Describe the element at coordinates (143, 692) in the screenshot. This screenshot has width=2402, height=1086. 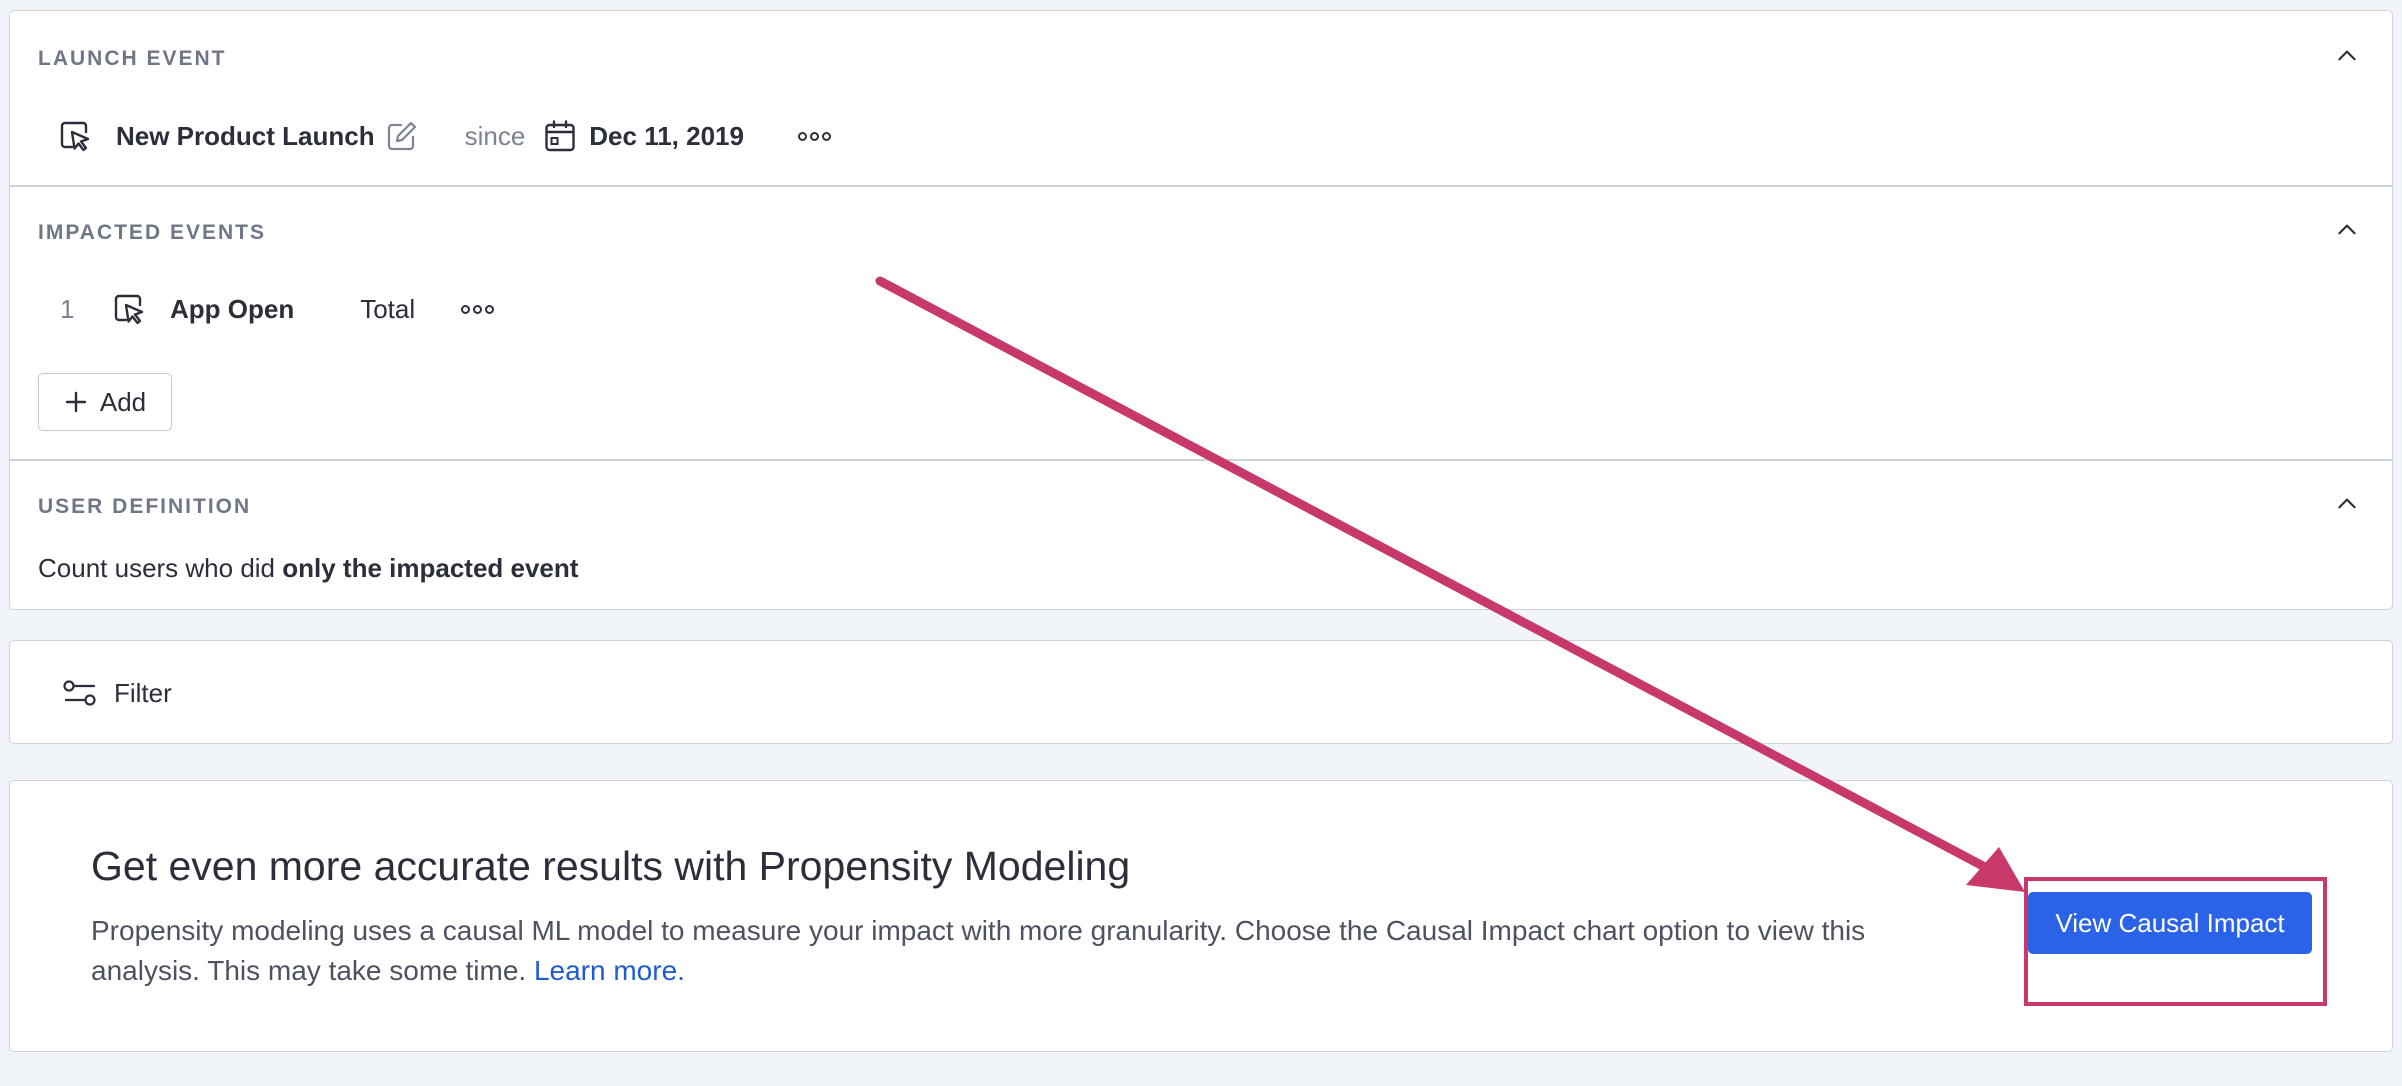
I see `filter-label: Filter` at that location.